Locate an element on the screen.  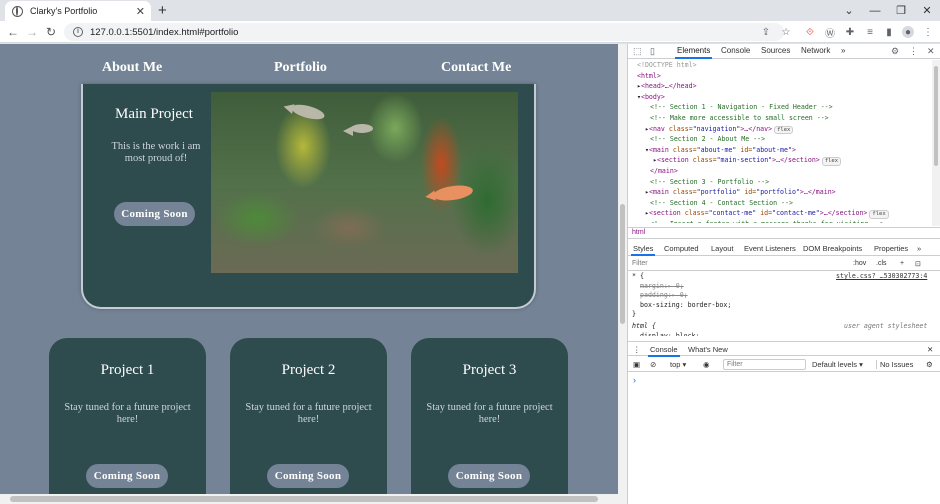
share-icon: ⇪ is located at coordinates (766, 32).